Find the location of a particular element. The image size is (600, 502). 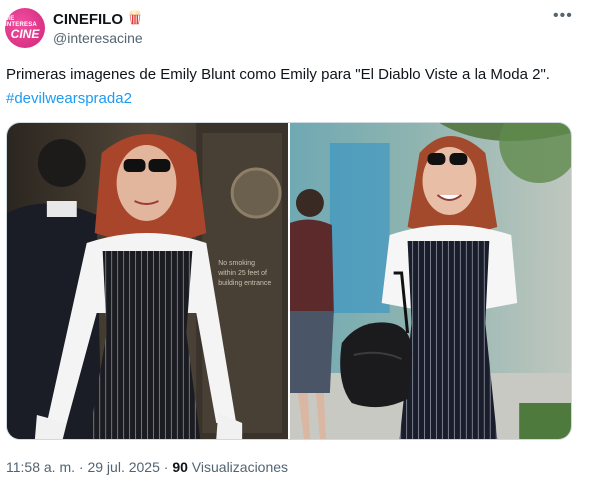

svg-text: building entrance is located at coordinates (244, 283).